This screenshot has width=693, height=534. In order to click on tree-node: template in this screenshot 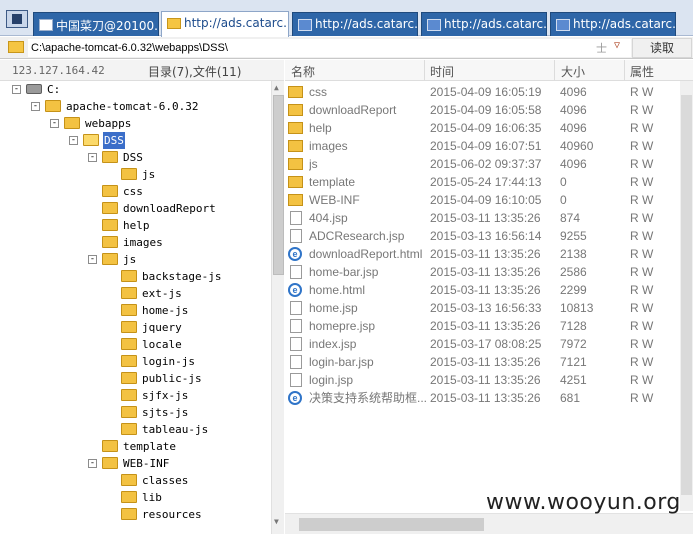, I will do `click(135, 446)`.